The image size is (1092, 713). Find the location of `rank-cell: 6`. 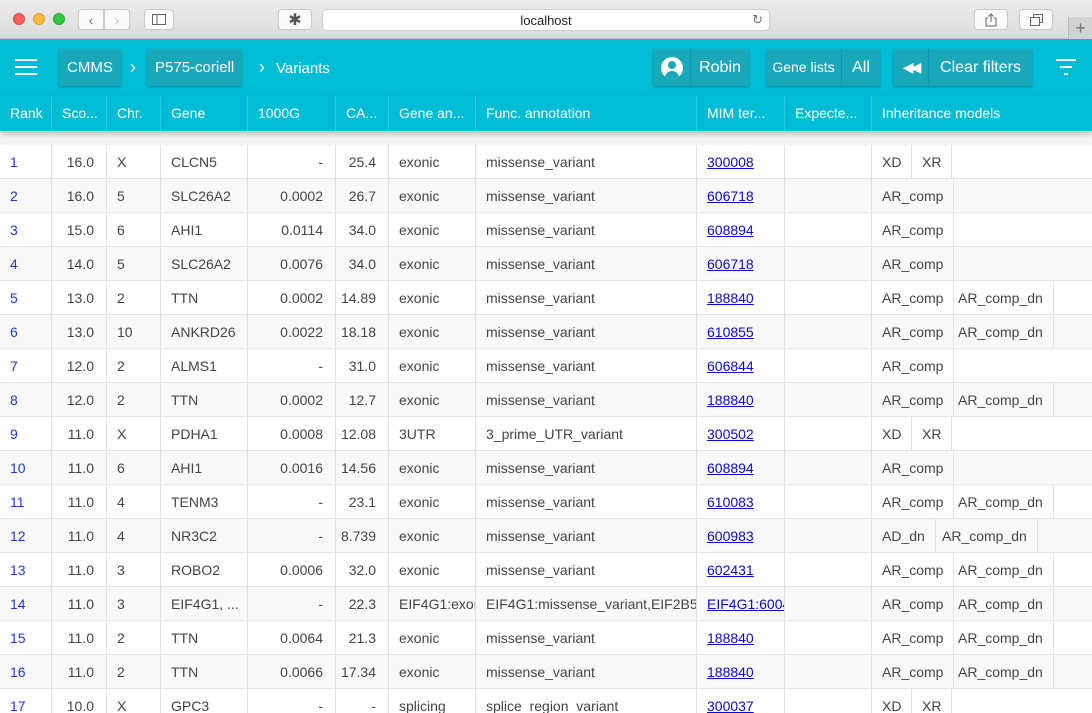

rank-cell: 6 is located at coordinates (26, 332).